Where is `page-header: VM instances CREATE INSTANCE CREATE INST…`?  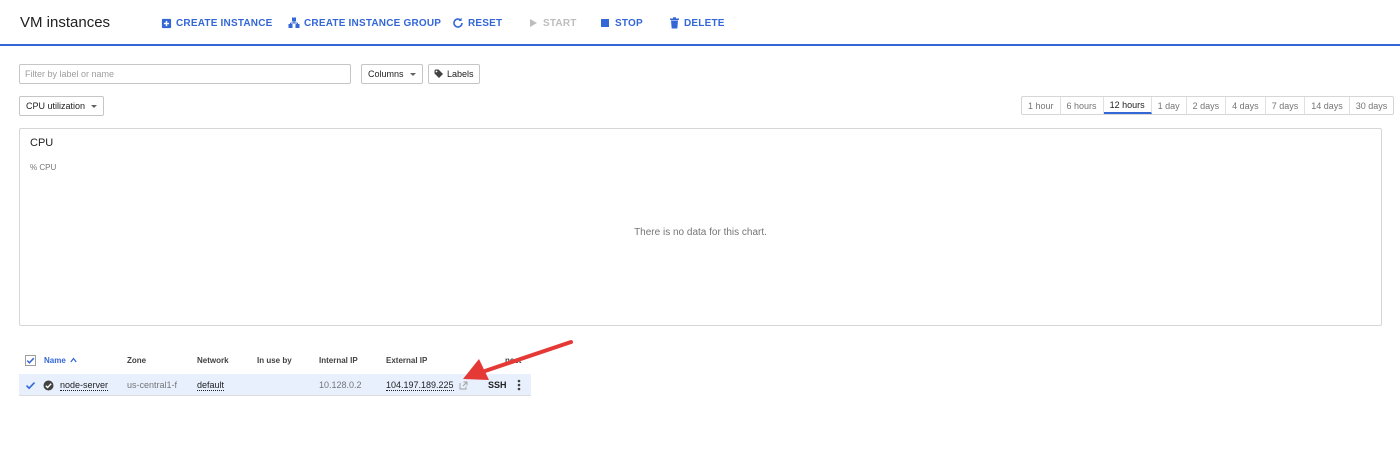
page-header: VM instances CREATE INSTANCE CREATE INST… is located at coordinates (700, 23).